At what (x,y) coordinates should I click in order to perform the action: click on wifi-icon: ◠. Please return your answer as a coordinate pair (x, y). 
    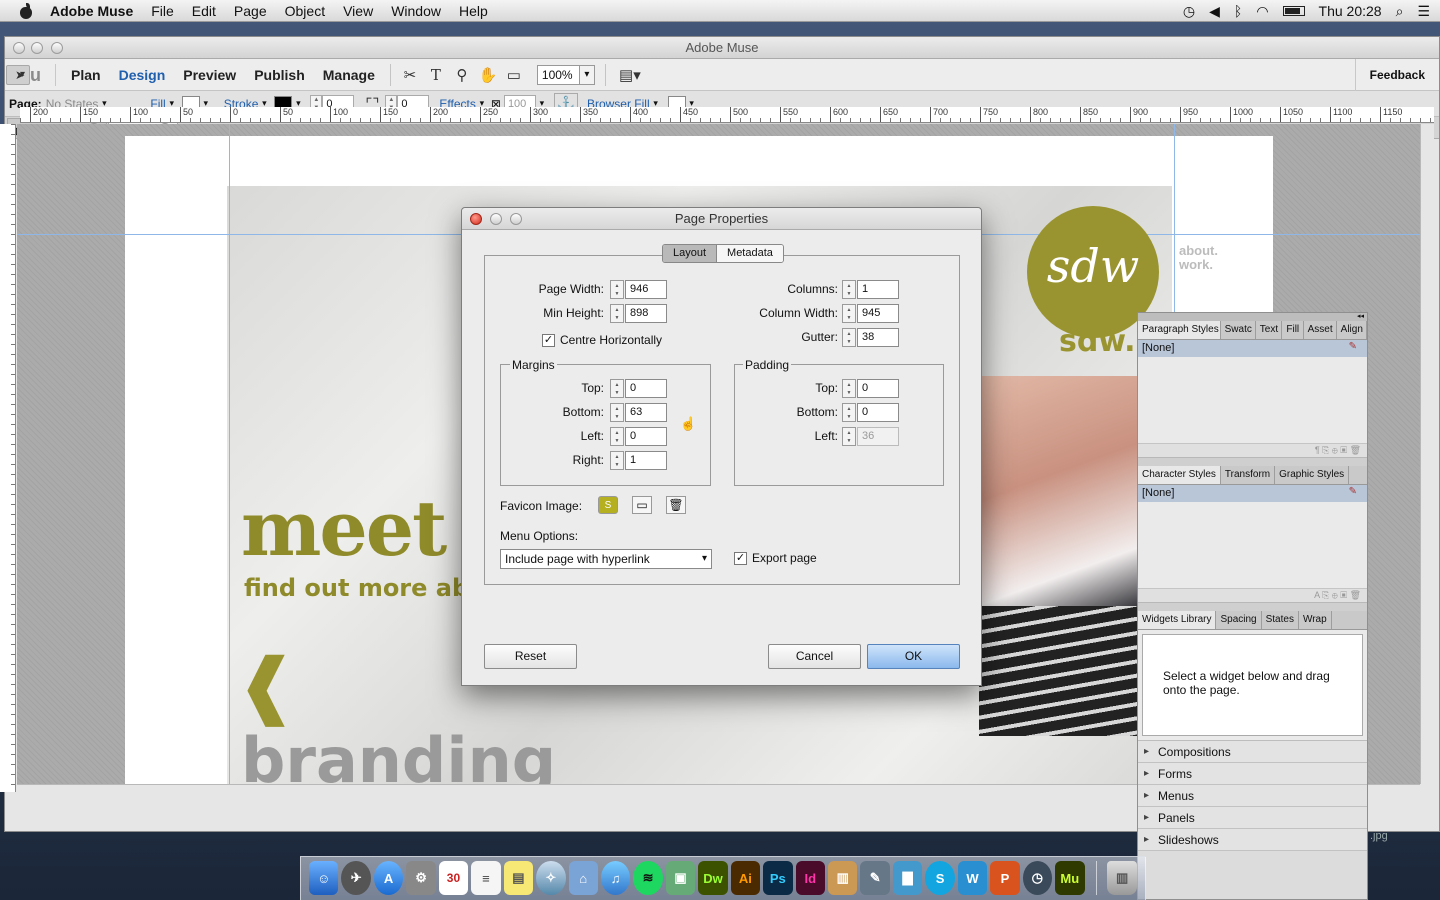
    Looking at the image, I should click on (1262, 11).